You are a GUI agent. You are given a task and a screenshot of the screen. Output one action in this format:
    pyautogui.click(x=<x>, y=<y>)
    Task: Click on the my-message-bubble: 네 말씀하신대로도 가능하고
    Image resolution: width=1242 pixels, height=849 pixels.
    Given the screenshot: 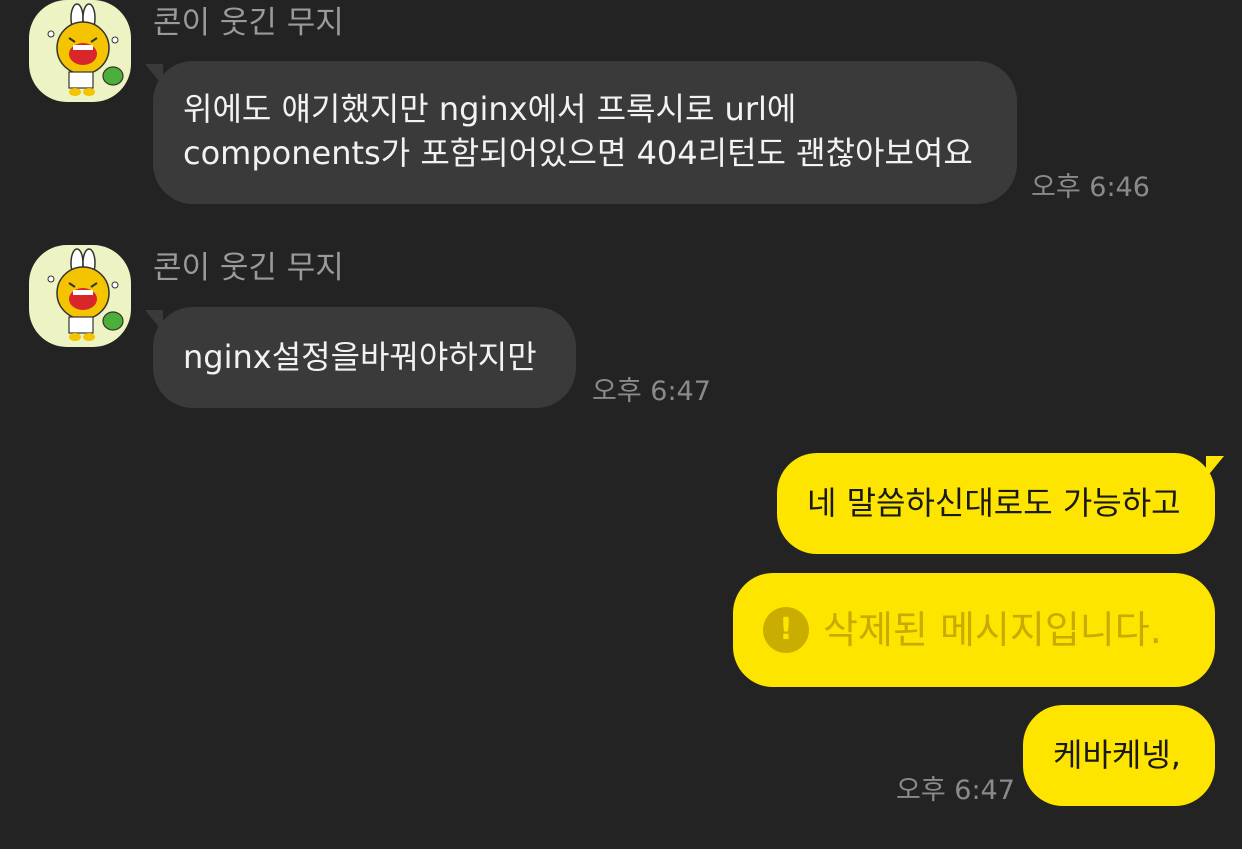 What is the action you would take?
    pyautogui.click(x=996, y=503)
    